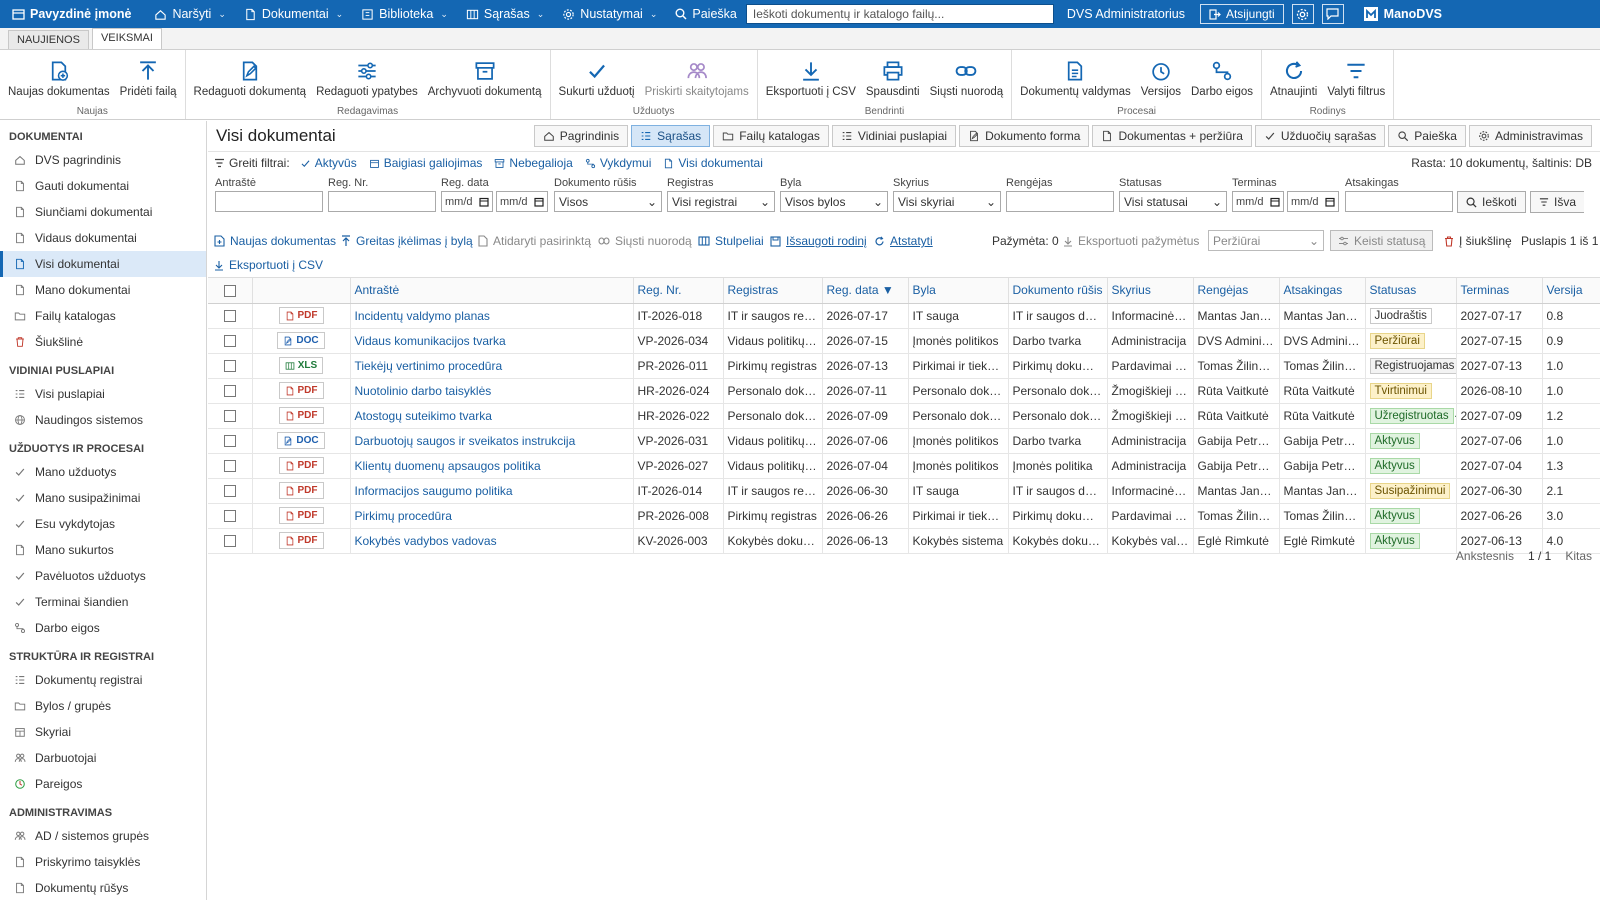 This screenshot has width=1600, height=900. I want to click on send-link-action: Siųsti nuorodą, so click(645, 241).